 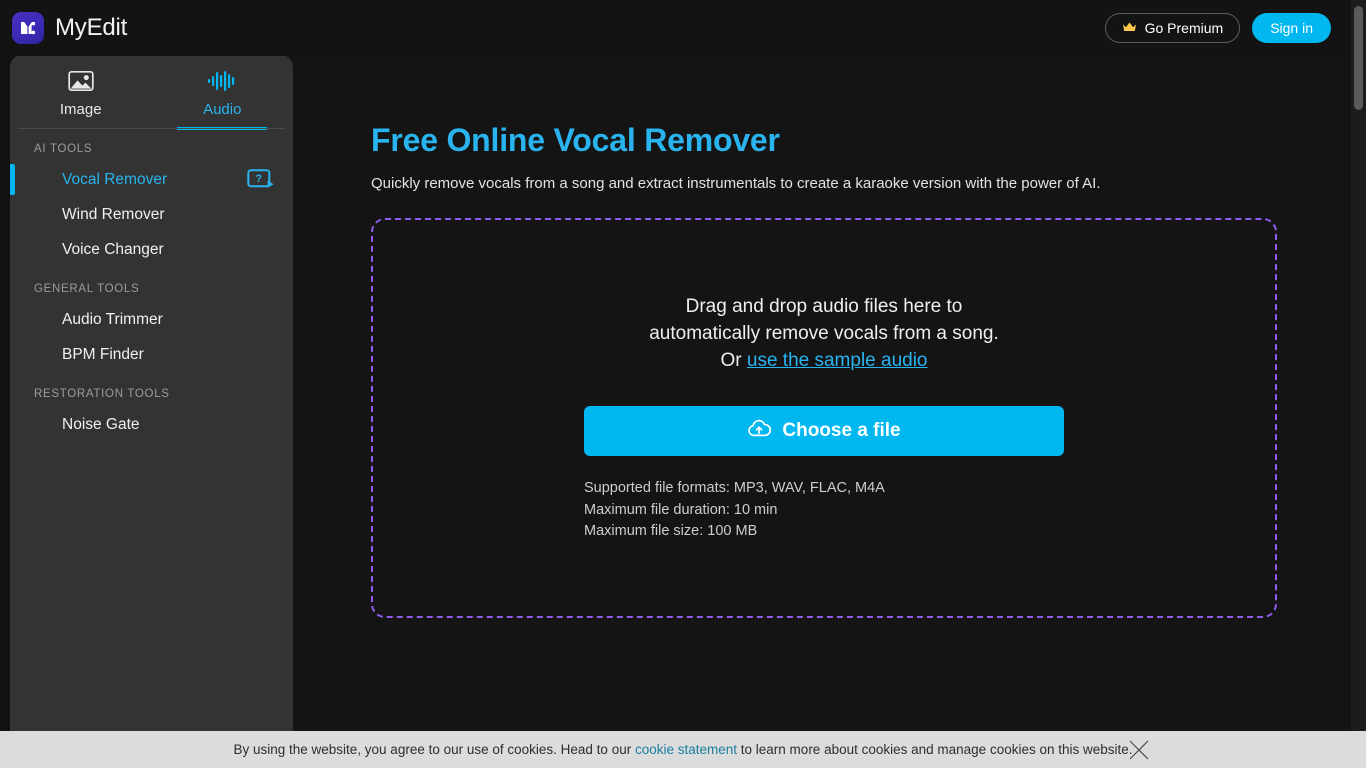 What do you see at coordinates (683, 28) in the screenshot?
I see `top-bar: MyEdit Go Premium Sign in` at bounding box center [683, 28].